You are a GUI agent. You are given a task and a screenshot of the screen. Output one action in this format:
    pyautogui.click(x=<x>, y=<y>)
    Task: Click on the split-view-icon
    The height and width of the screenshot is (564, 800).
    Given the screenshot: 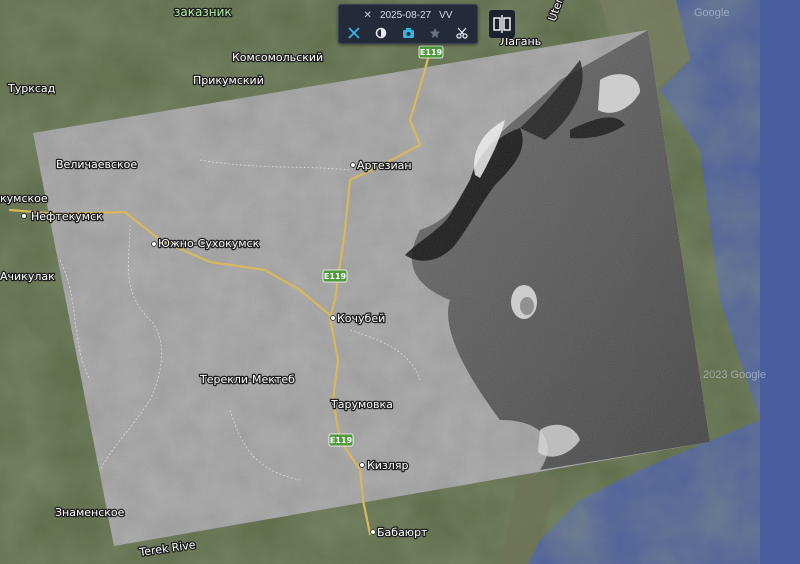 What is the action you would take?
    pyautogui.click(x=502, y=24)
    